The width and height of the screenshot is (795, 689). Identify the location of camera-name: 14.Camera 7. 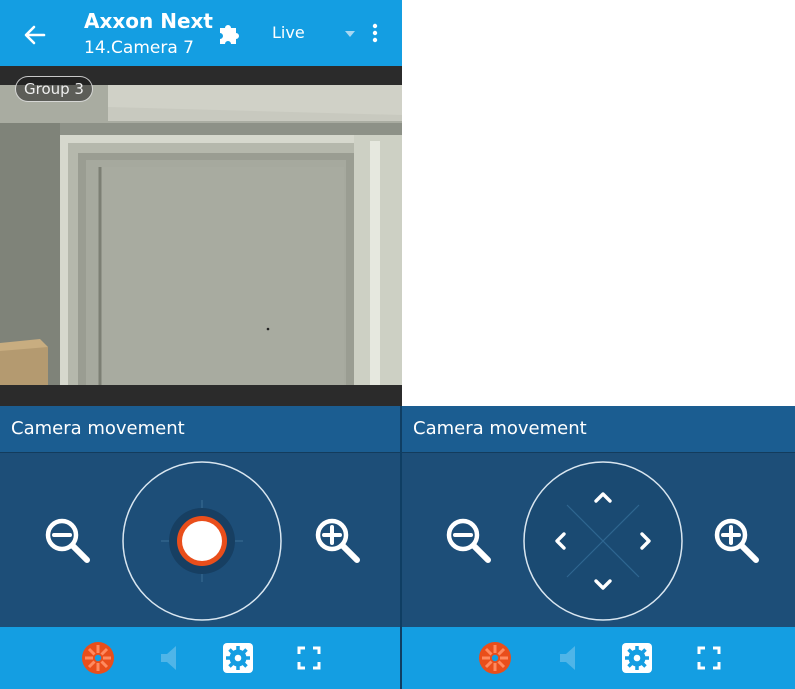
(139, 48).